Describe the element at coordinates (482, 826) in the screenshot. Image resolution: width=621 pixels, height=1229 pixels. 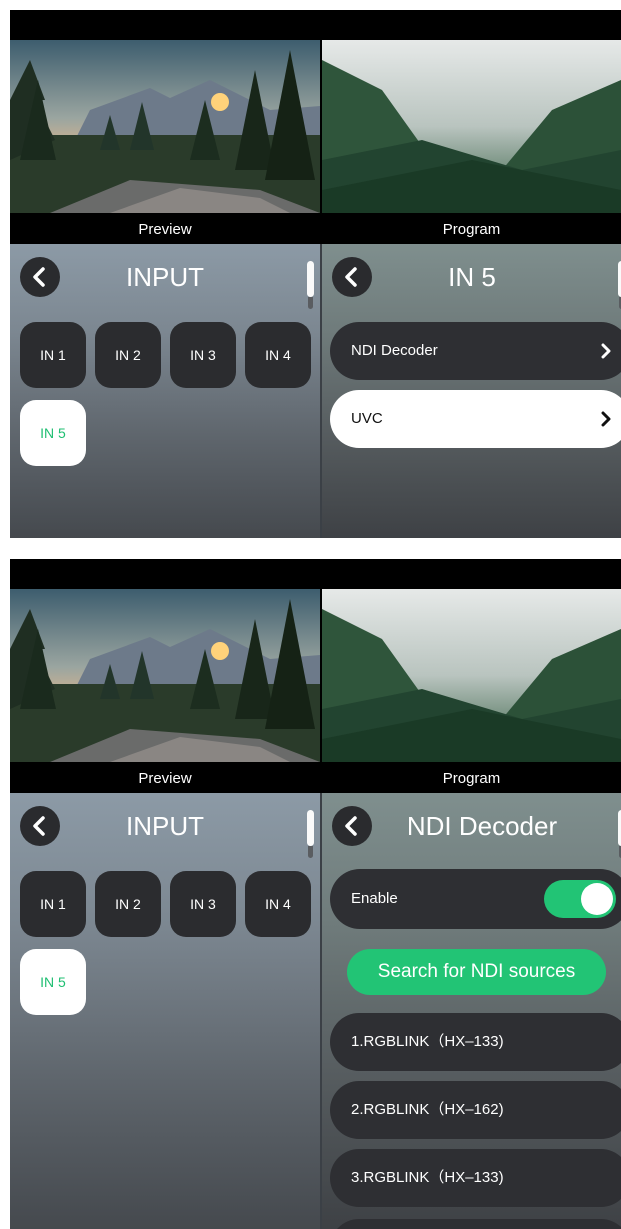
I see `panel-title: NDI Decoder` at that location.